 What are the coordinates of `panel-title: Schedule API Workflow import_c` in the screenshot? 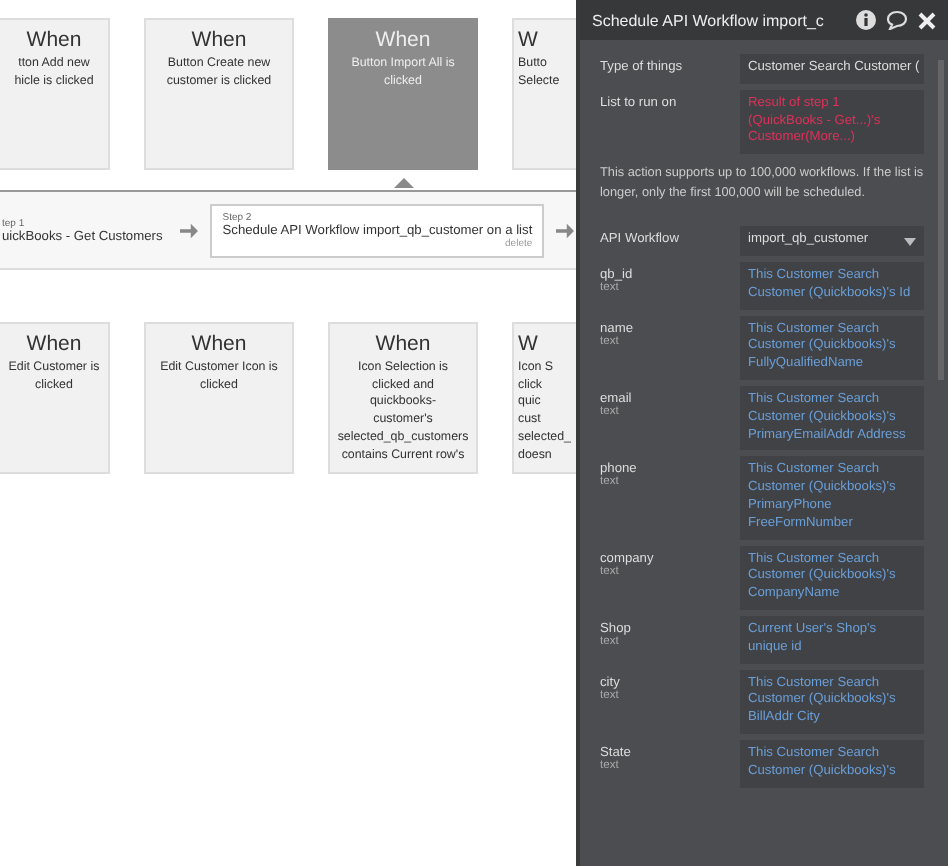 It's located at (709, 20).